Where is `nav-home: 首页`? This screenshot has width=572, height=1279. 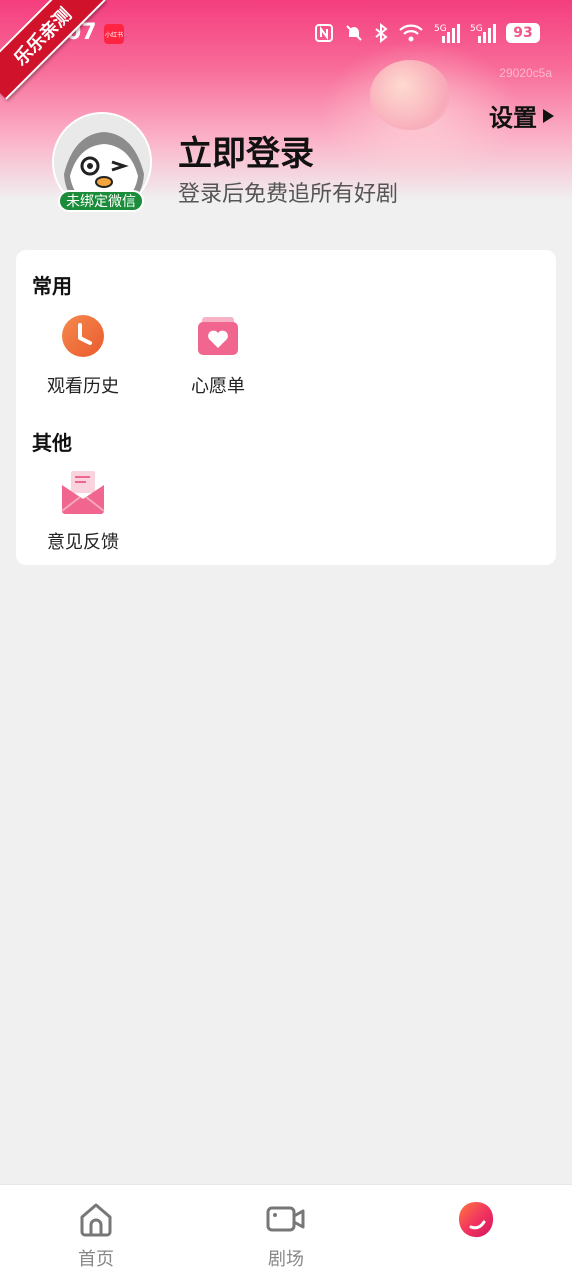 nav-home: 首页 is located at coordinates (96, 1235).